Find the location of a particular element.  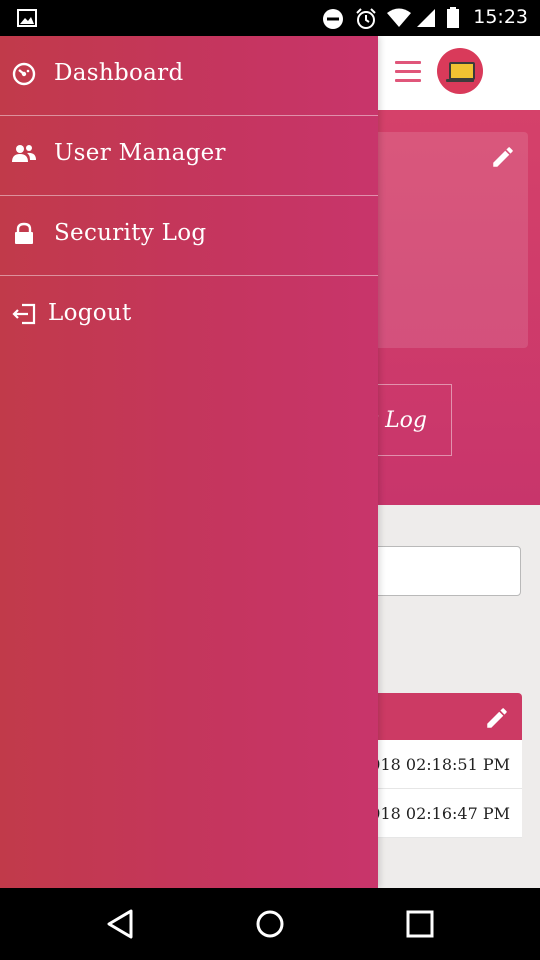

table-header is located at coordinates (441, 716).